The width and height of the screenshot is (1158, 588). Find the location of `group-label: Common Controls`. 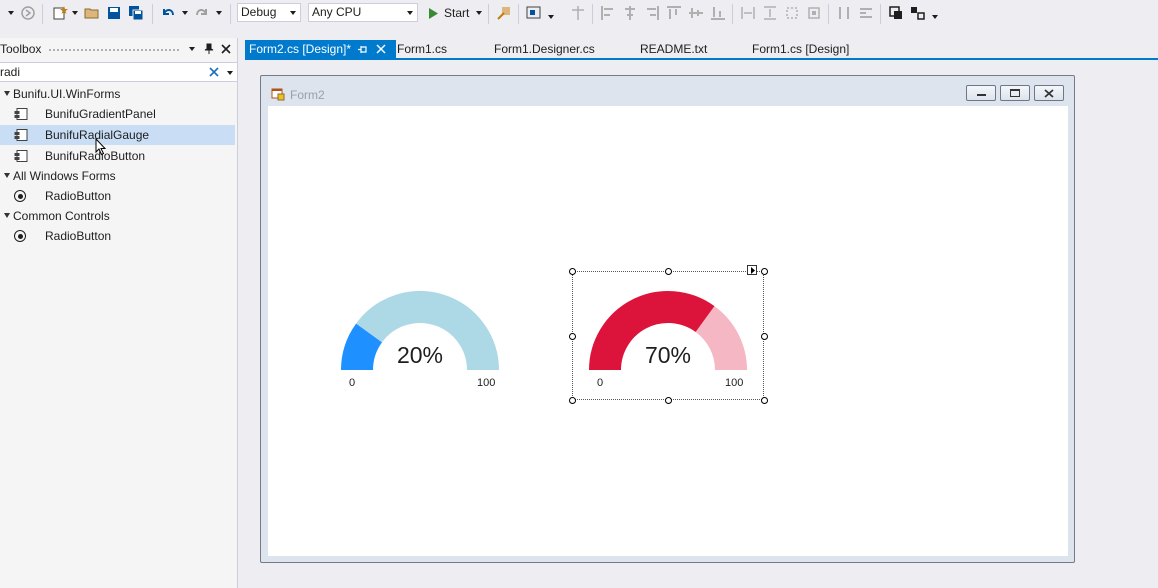

group-label: Common Controls is located at coordinates (61, 216).